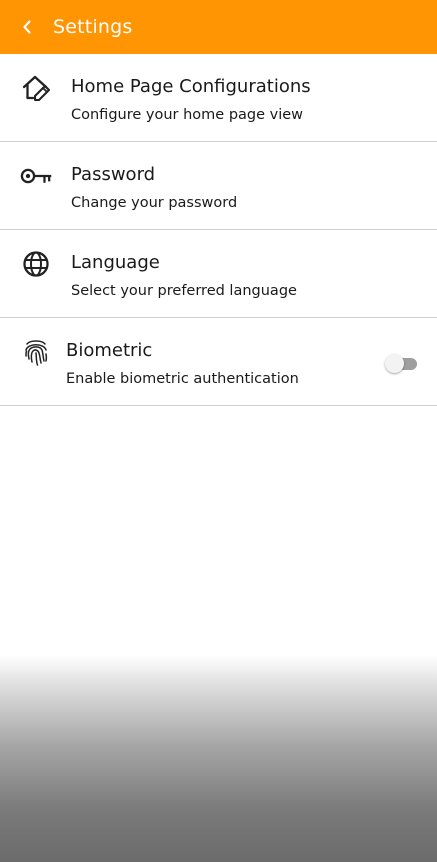 This screenshot has height=862, width=437. What do you see at coordinates (191, 86) in the screenshot?
I see `settings-item-title: Home Page Configurations` at bounding box center [191, 86].